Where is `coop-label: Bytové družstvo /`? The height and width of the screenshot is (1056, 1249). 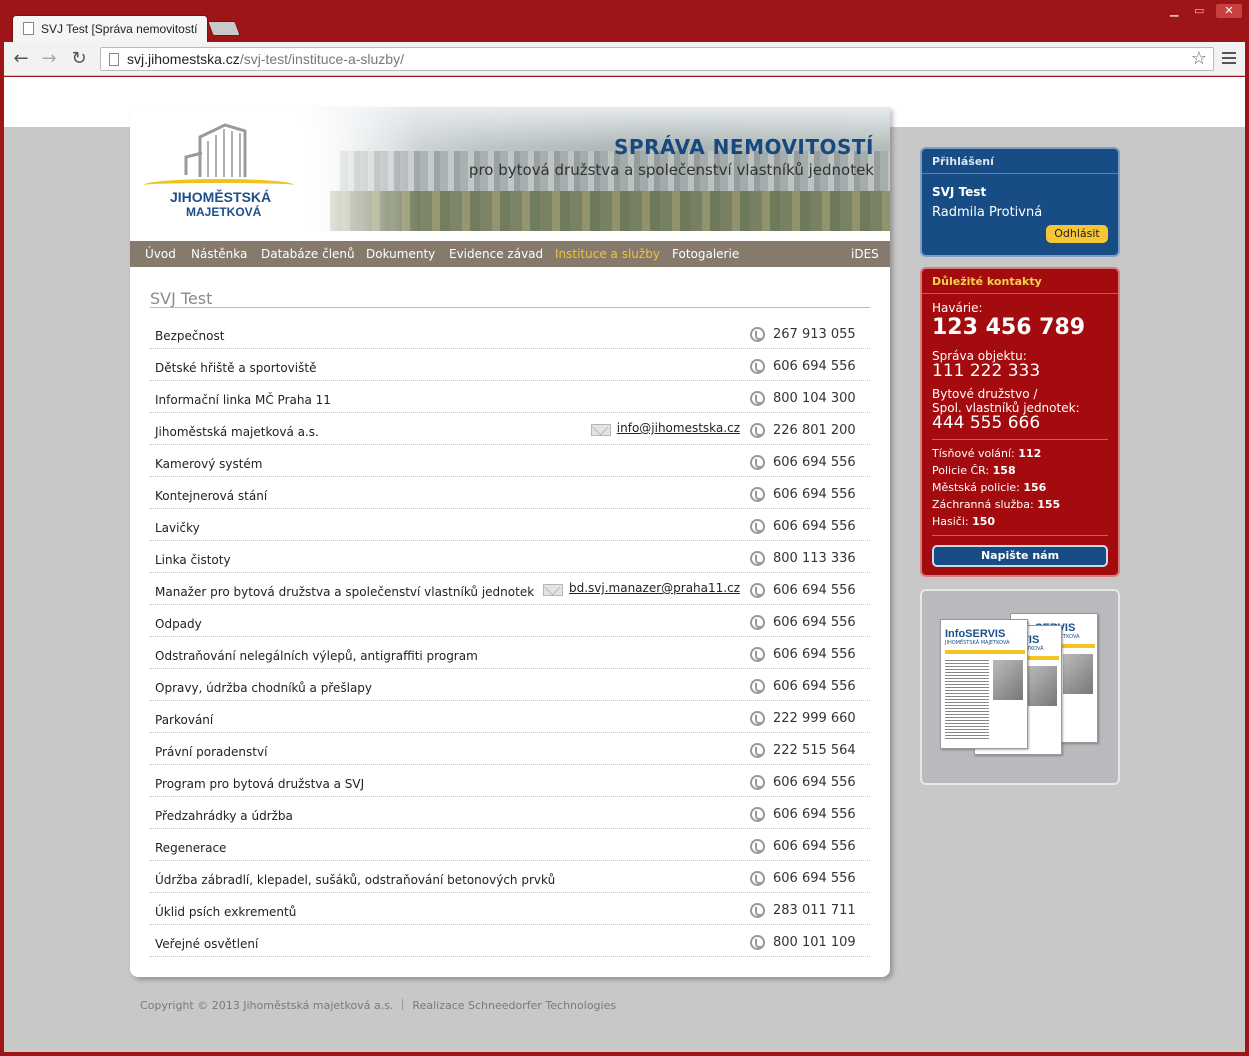
coop-label: Bytové družstvo / is located at coordinates (985, 394).